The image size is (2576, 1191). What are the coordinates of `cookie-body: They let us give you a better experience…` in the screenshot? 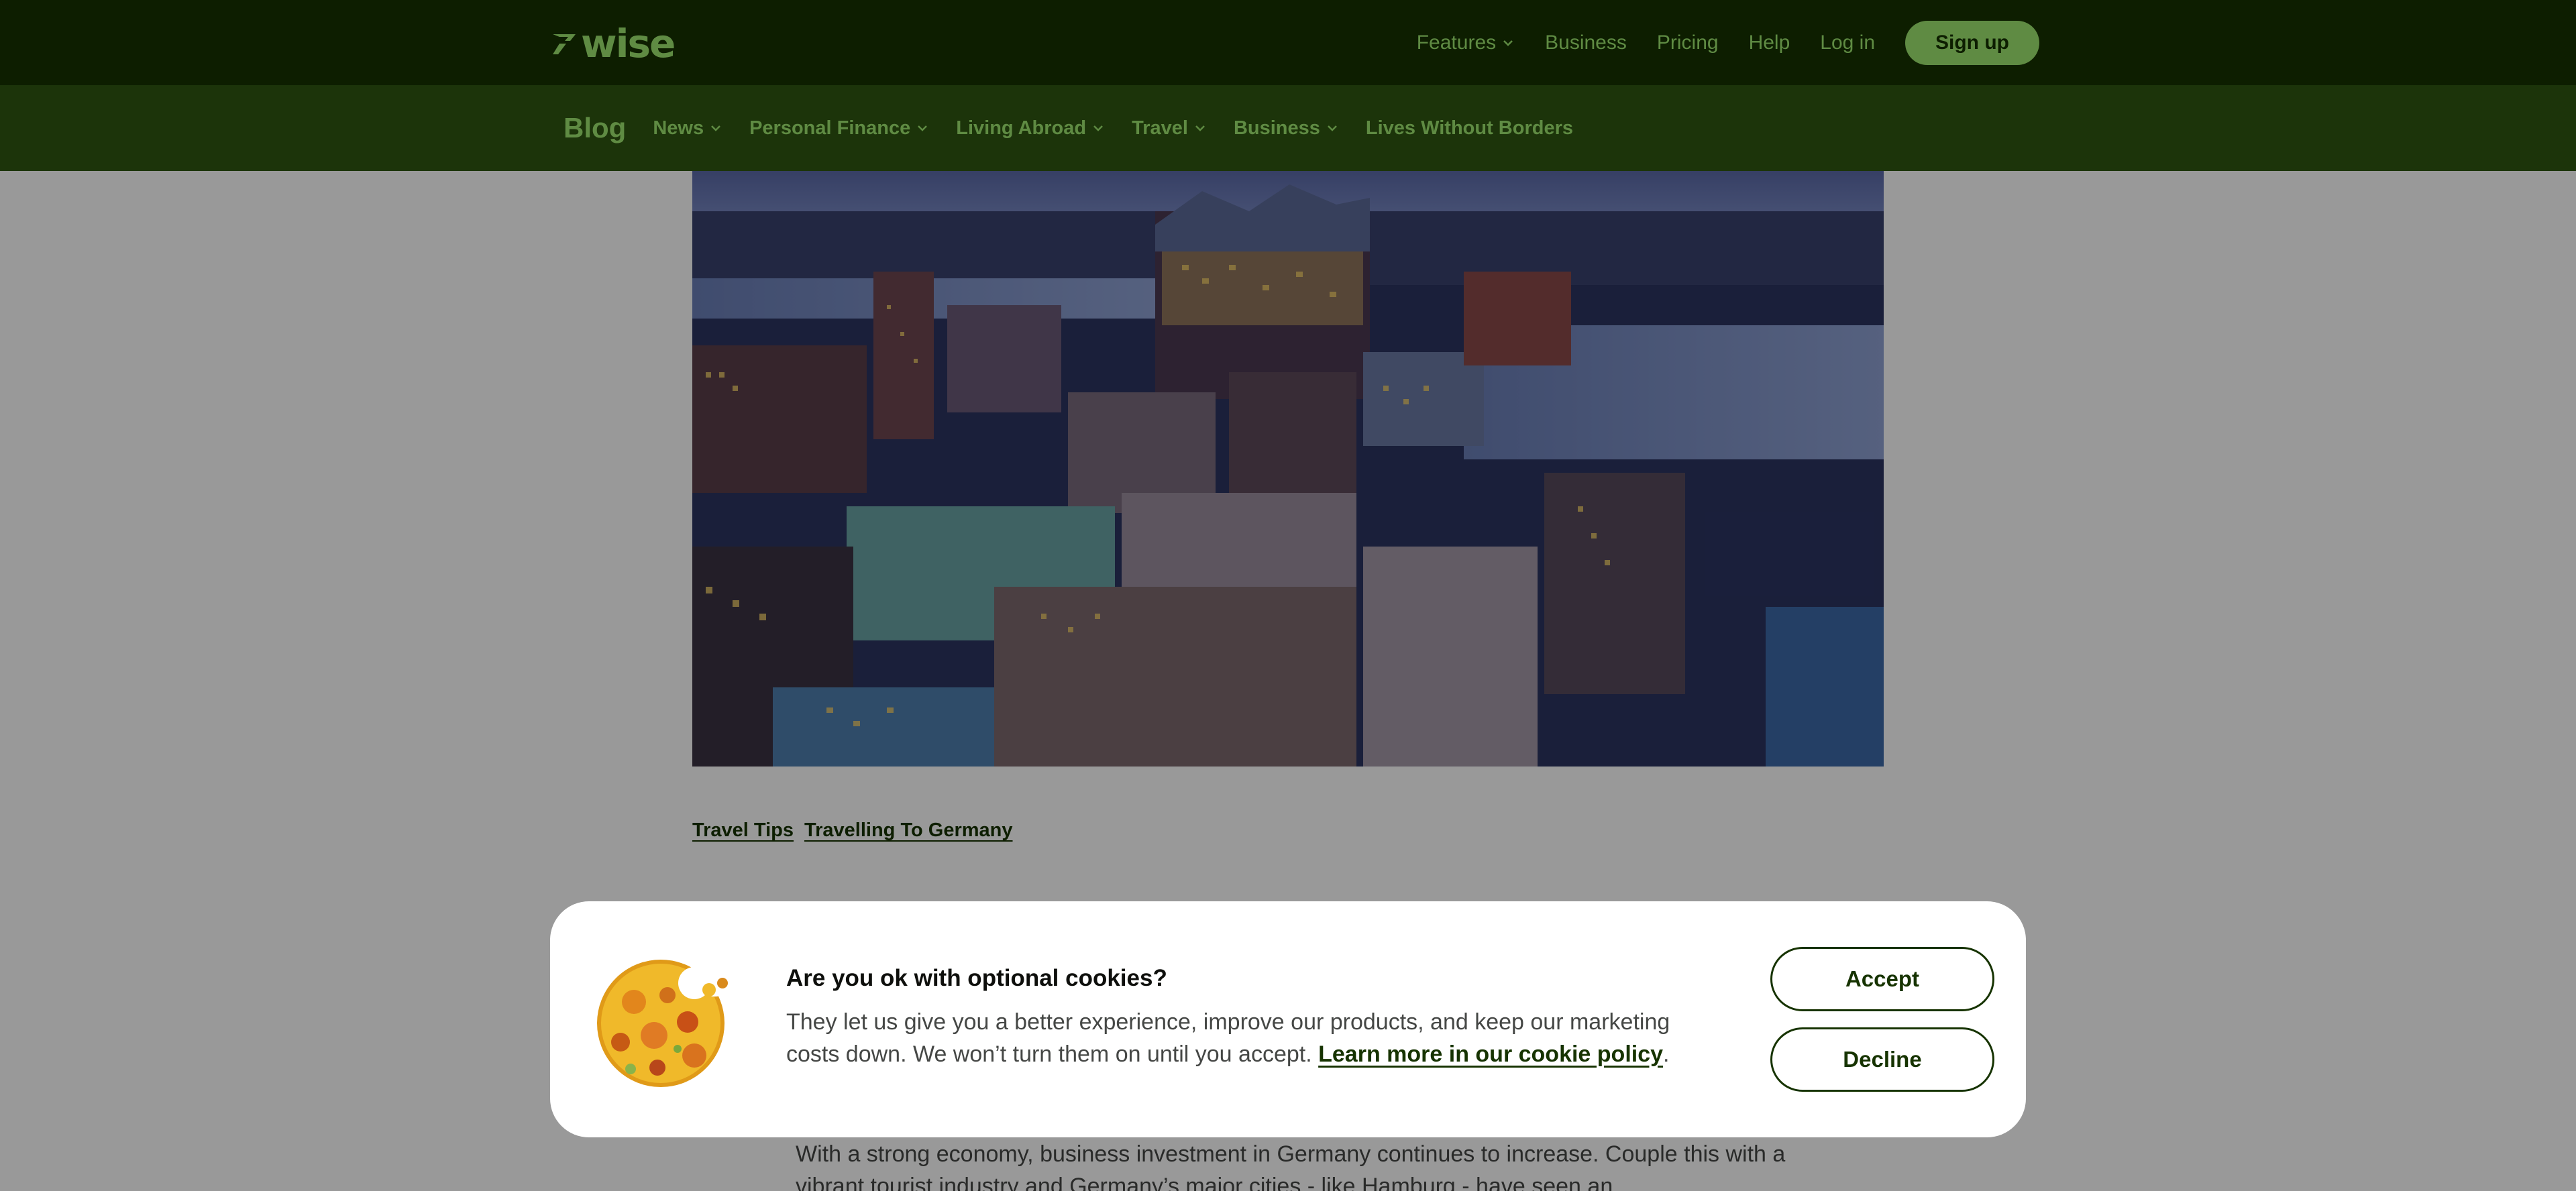 It's located at (1252, 1038).